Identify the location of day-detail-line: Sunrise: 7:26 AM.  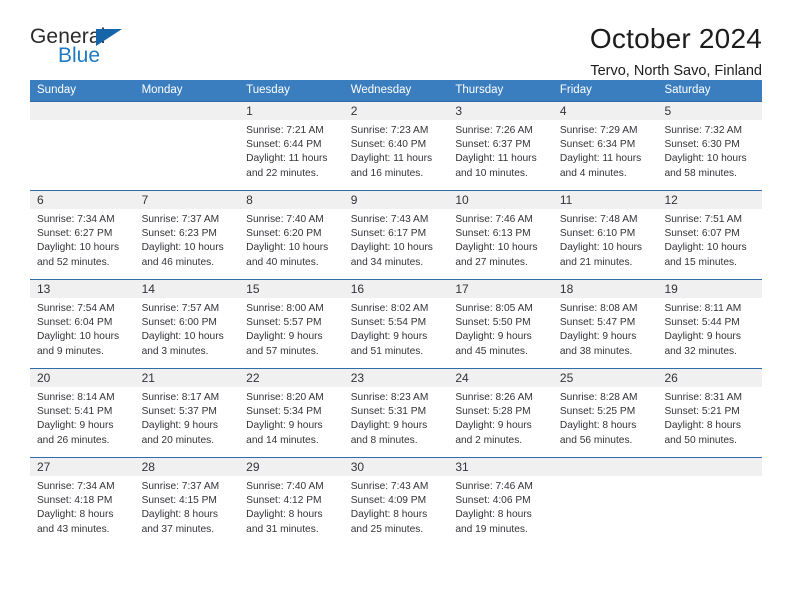
(494, 130).